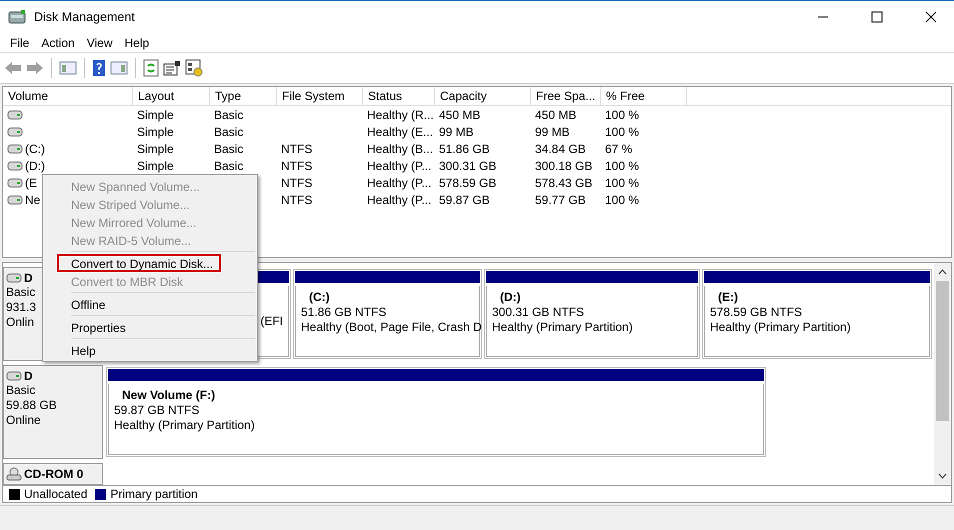  What do you see at coordinates (58, 43) in the screenshot?
I see `menu-item: Action` at bounding box center [58, 43].